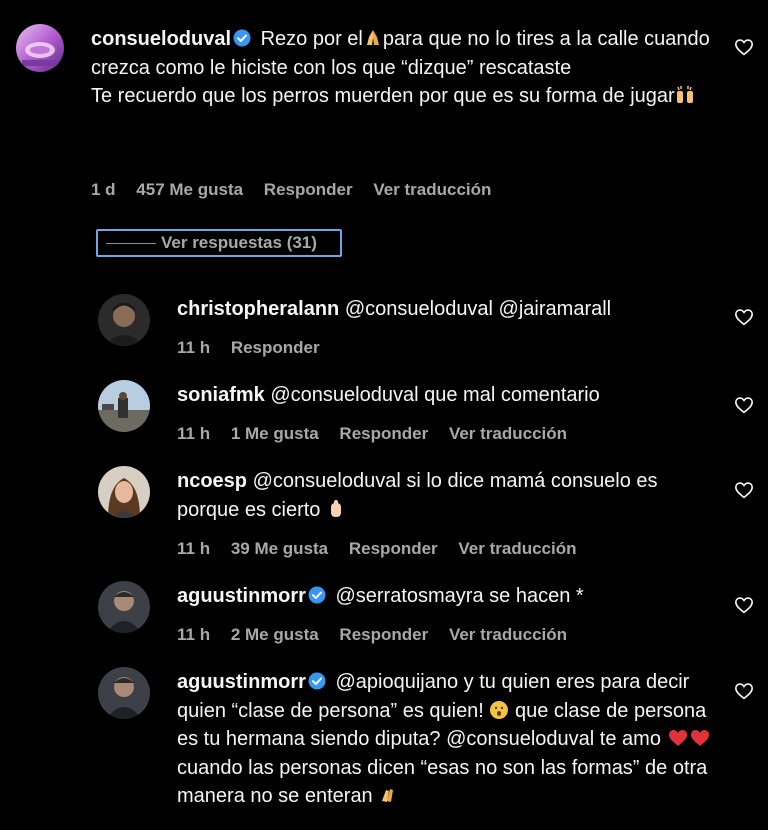 This screenshot has width=768, height=830. I want to click on comment-meta: 11 h 2 Me gusta Responder Ver traducción, so click(380, 635).